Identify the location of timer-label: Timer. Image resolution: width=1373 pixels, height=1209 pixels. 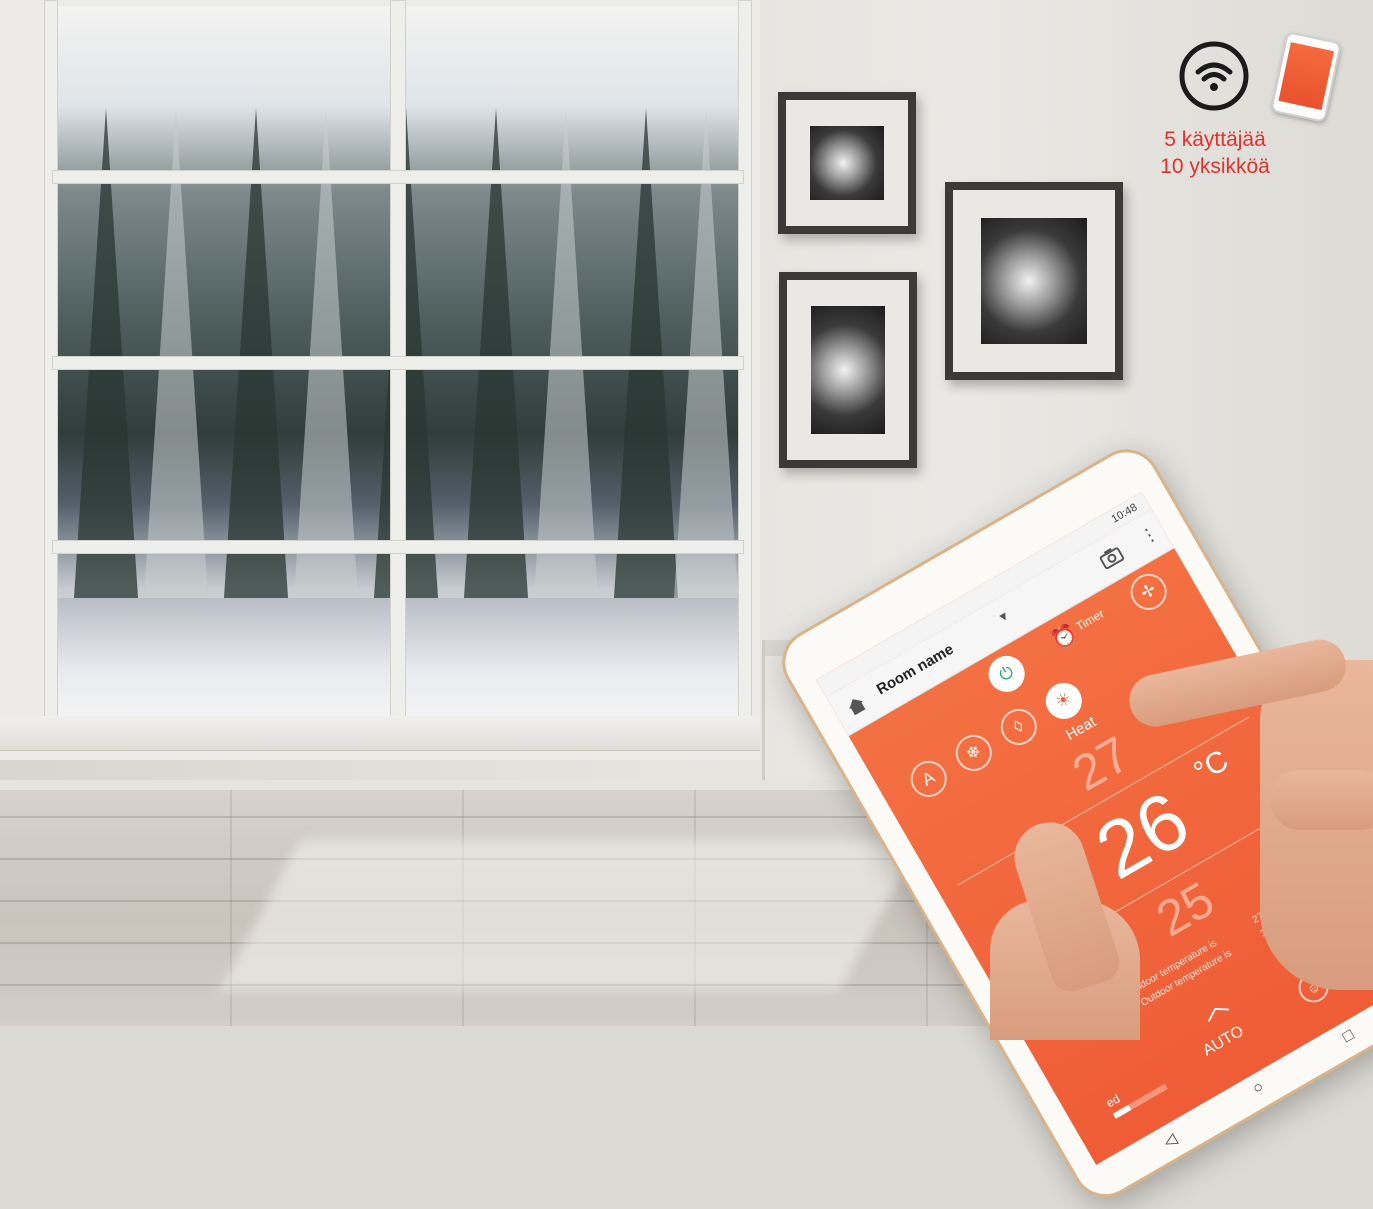
(1089, 619).